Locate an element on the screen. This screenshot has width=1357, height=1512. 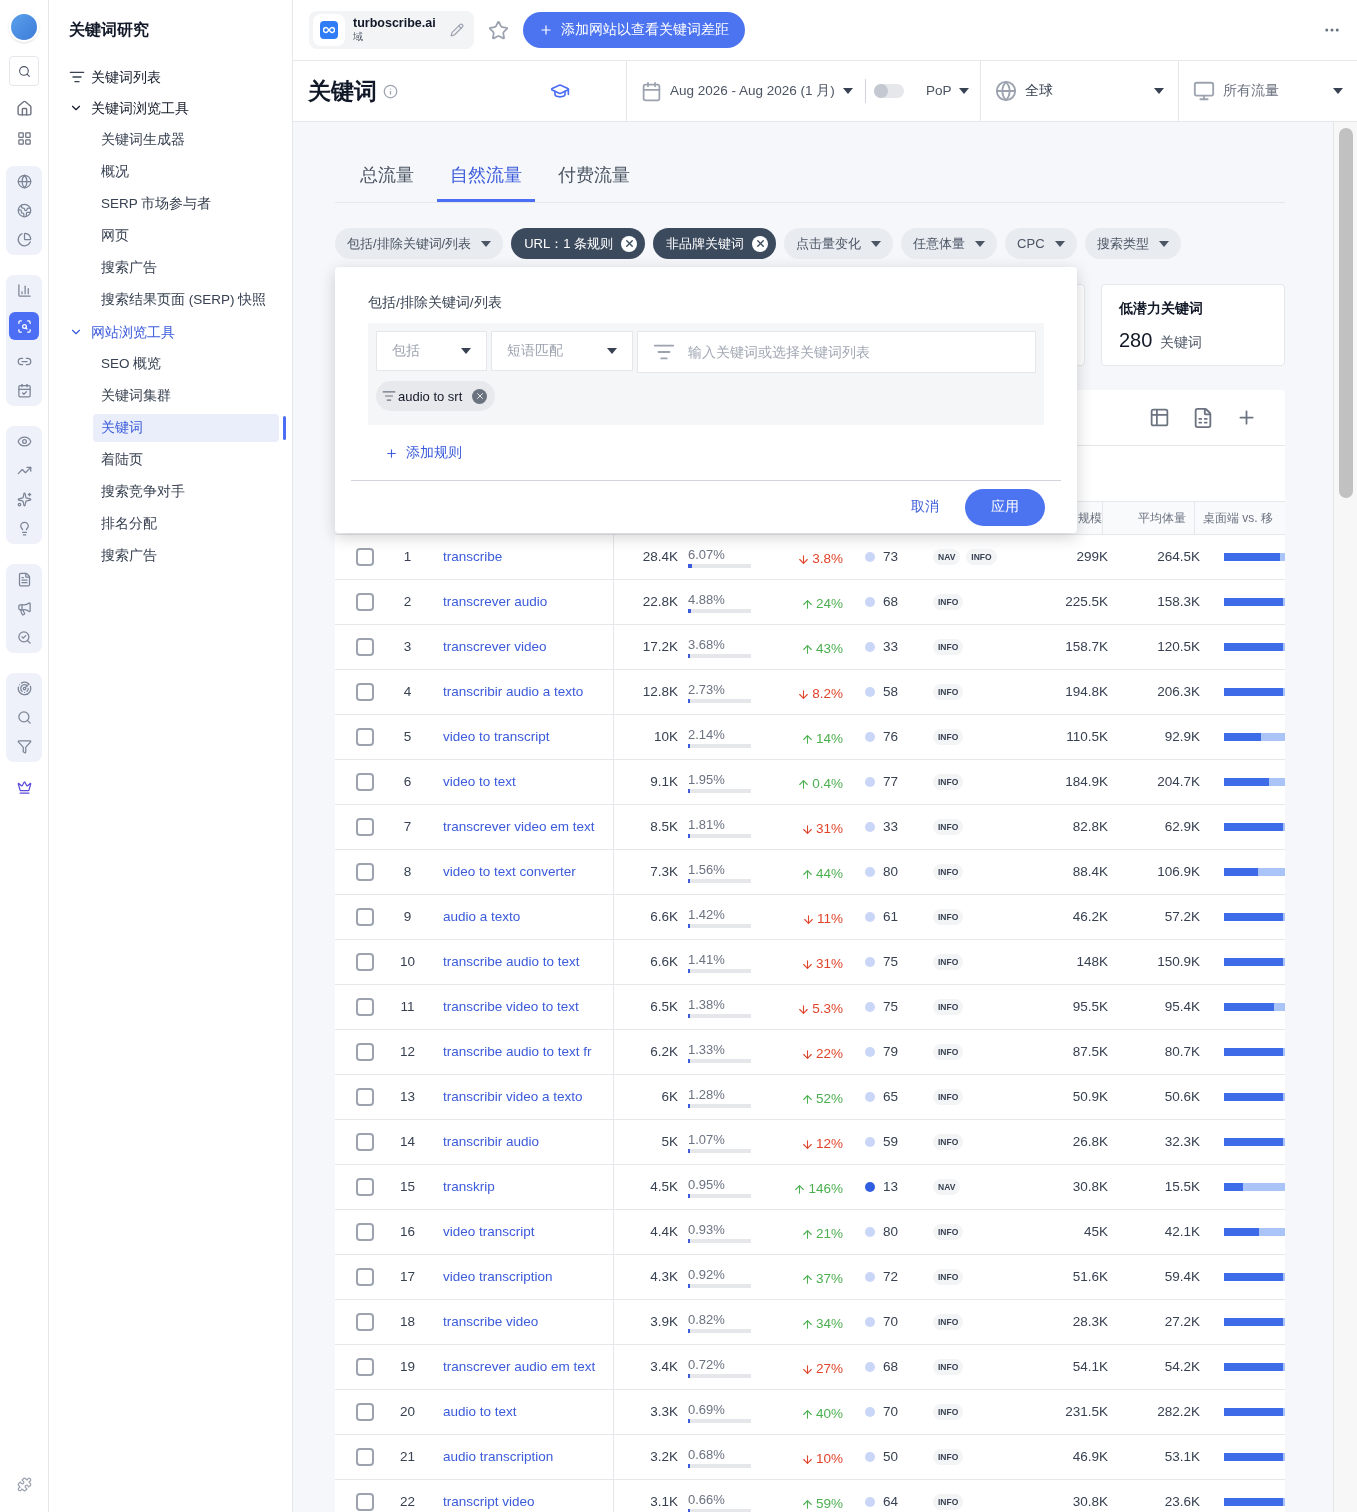
star-icon is located at coordinates (498, 30).